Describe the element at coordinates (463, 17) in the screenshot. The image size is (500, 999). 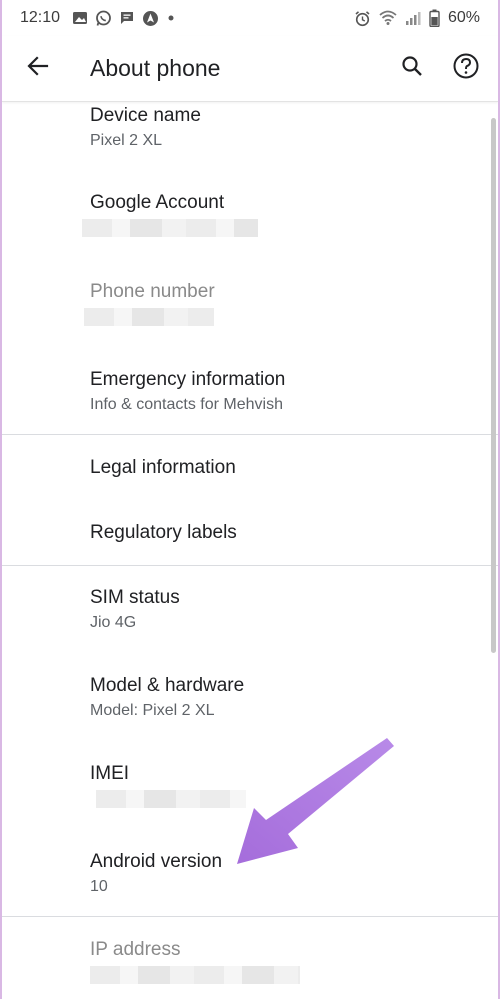
I see `battery-percent: 60%` at that location.